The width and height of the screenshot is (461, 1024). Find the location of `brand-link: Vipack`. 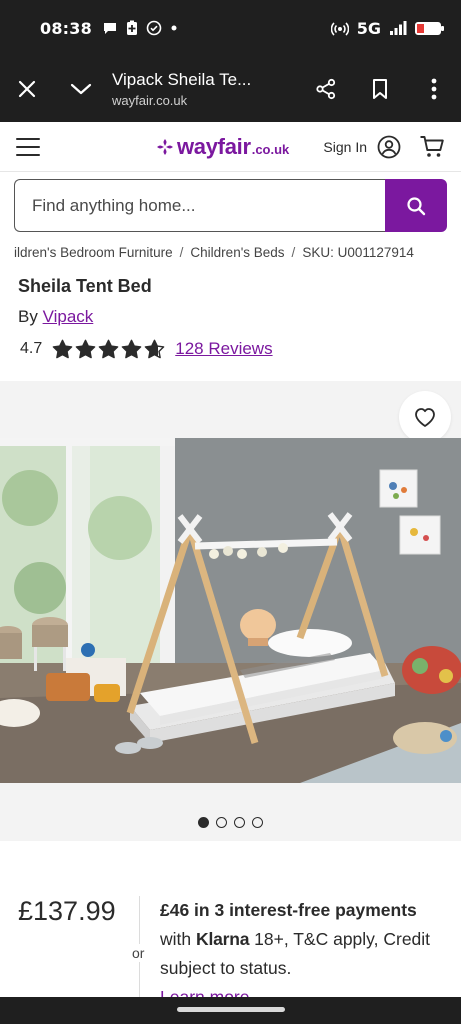

brand-link: Vipack is located at coordinates (68, 316).